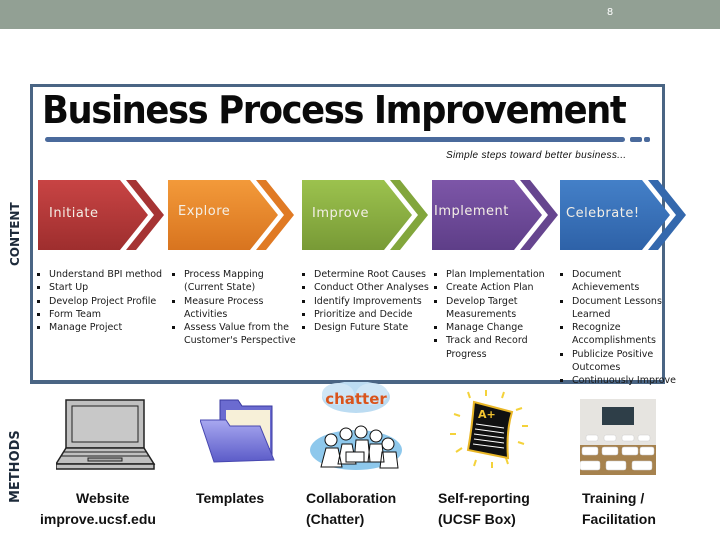 The width and height of the screenshot is (720, 540). I want to click on list-item: Form Team, so click(100, 314).